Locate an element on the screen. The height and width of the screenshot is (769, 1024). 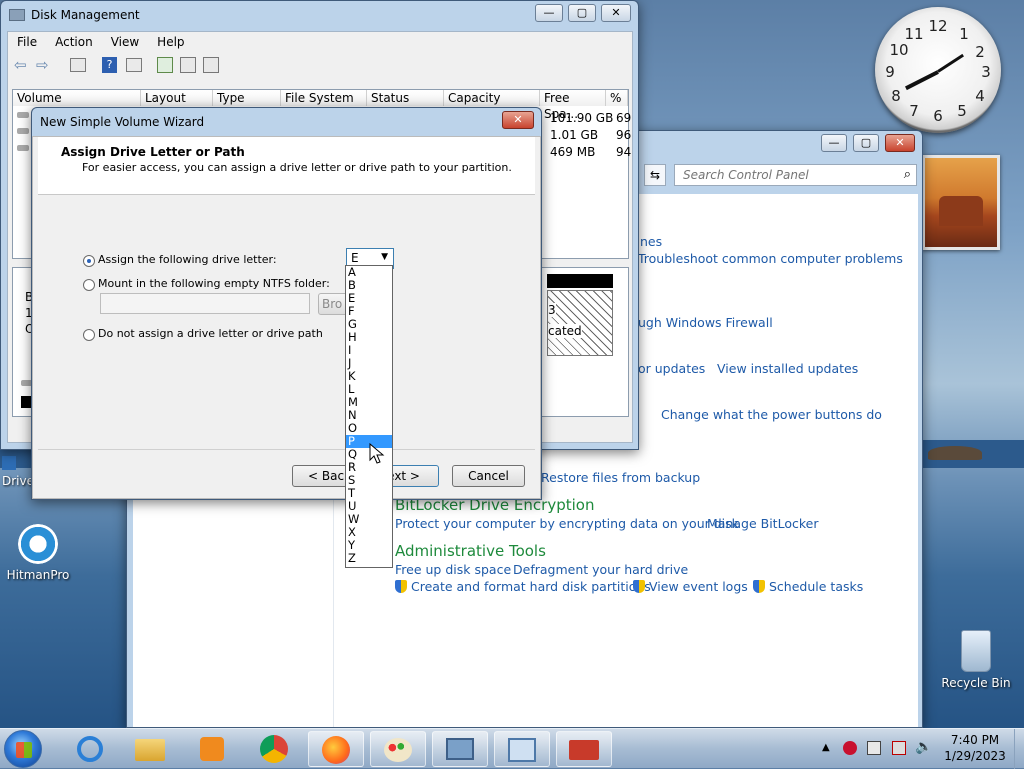
taskbar-chrome is located at coordinates (274, 749).